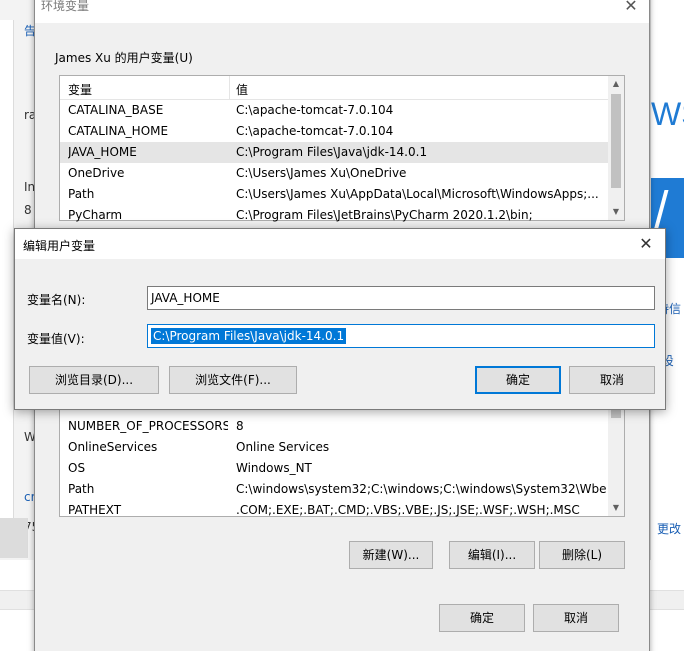 This screenshot has height=651, width=684. Describe the element at coordinates (274, 468) in the screenshot. I see `variable-value: Windows_NT` at that location.